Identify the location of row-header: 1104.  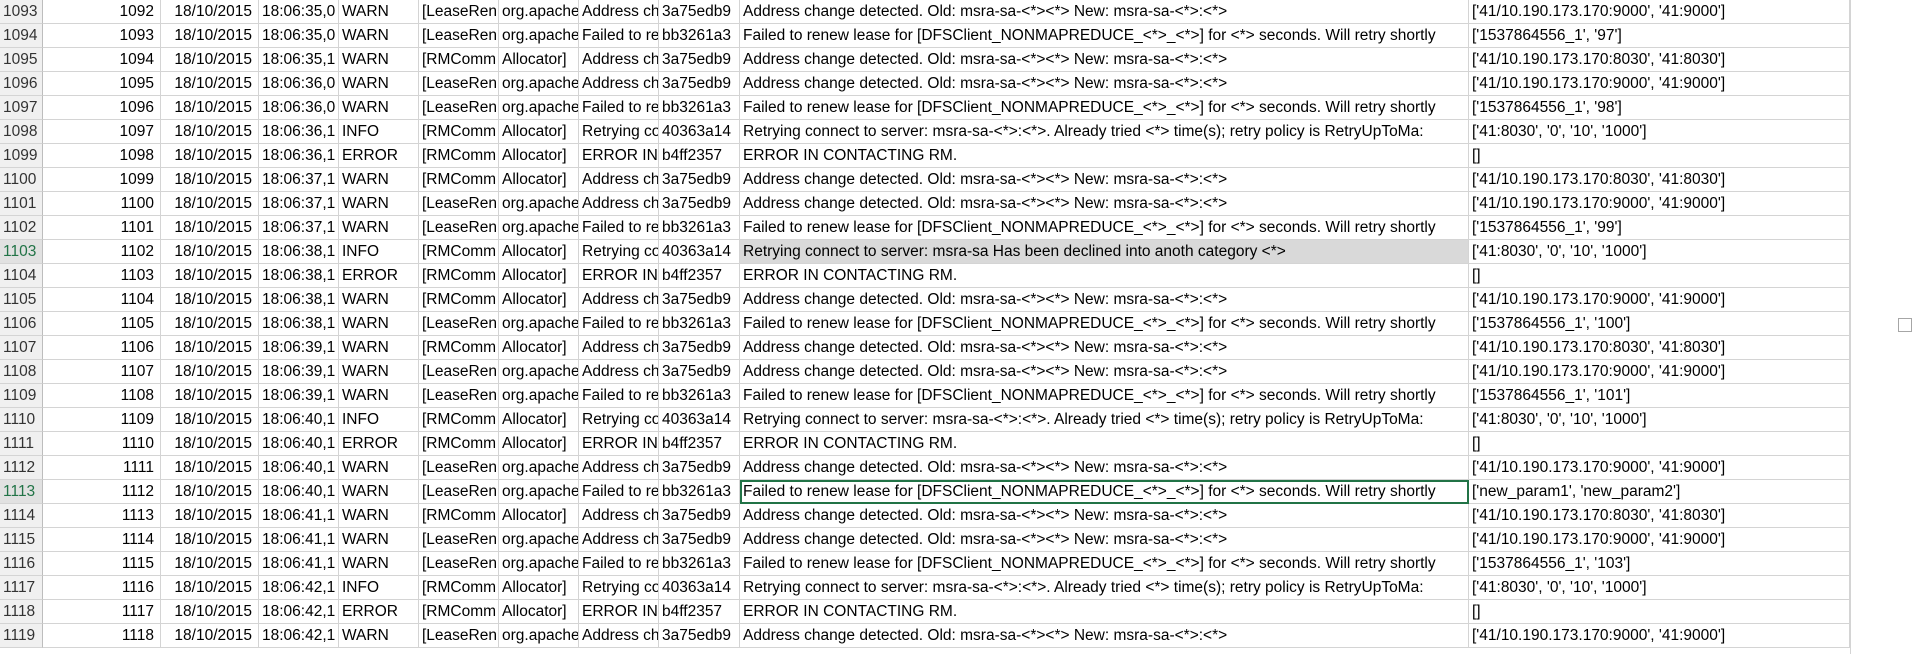
(21, 276).